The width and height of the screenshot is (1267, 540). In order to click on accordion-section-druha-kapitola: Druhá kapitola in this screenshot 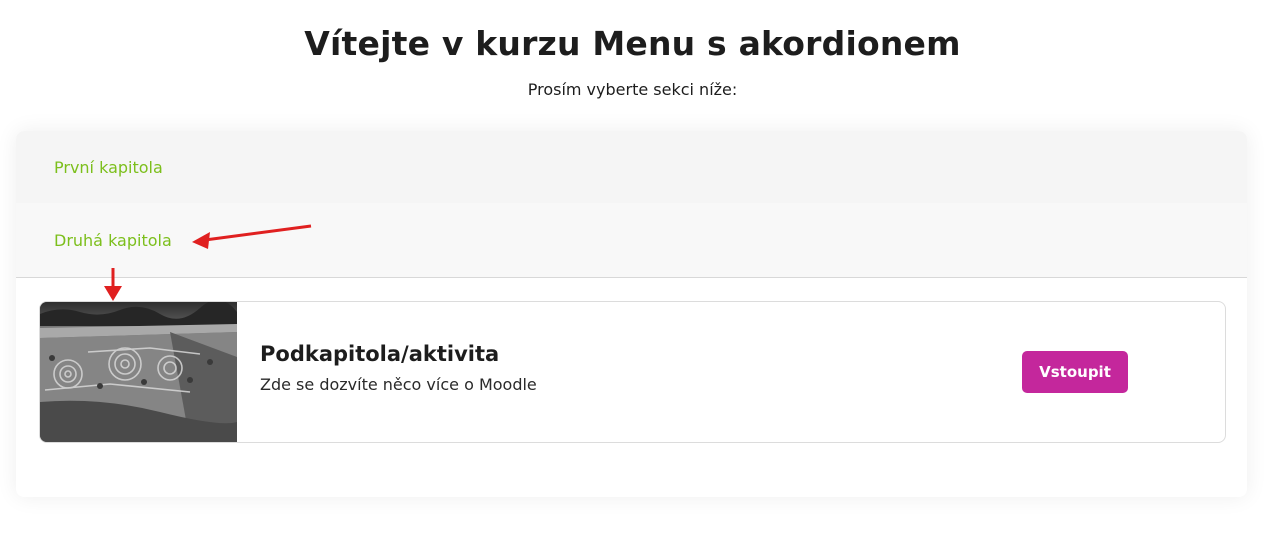, I will do `click(631, 240)`.